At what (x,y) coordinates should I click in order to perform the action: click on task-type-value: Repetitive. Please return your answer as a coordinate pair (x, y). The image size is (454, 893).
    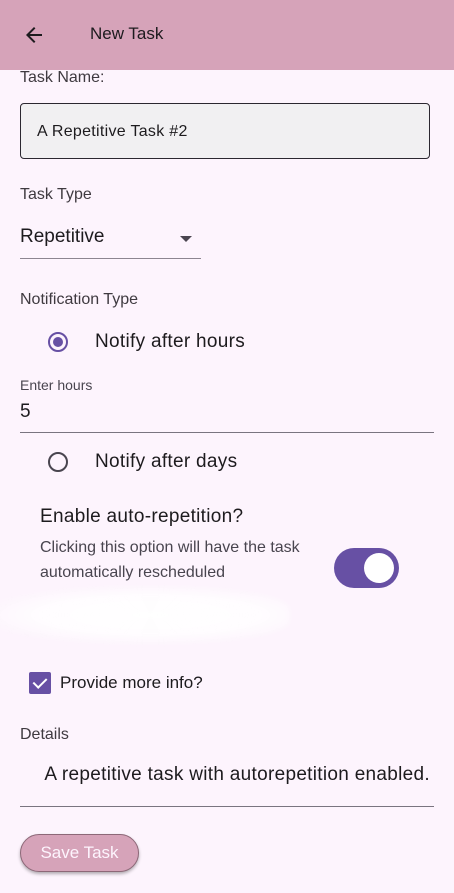
    Looking at the image, I should click on (62, 236).